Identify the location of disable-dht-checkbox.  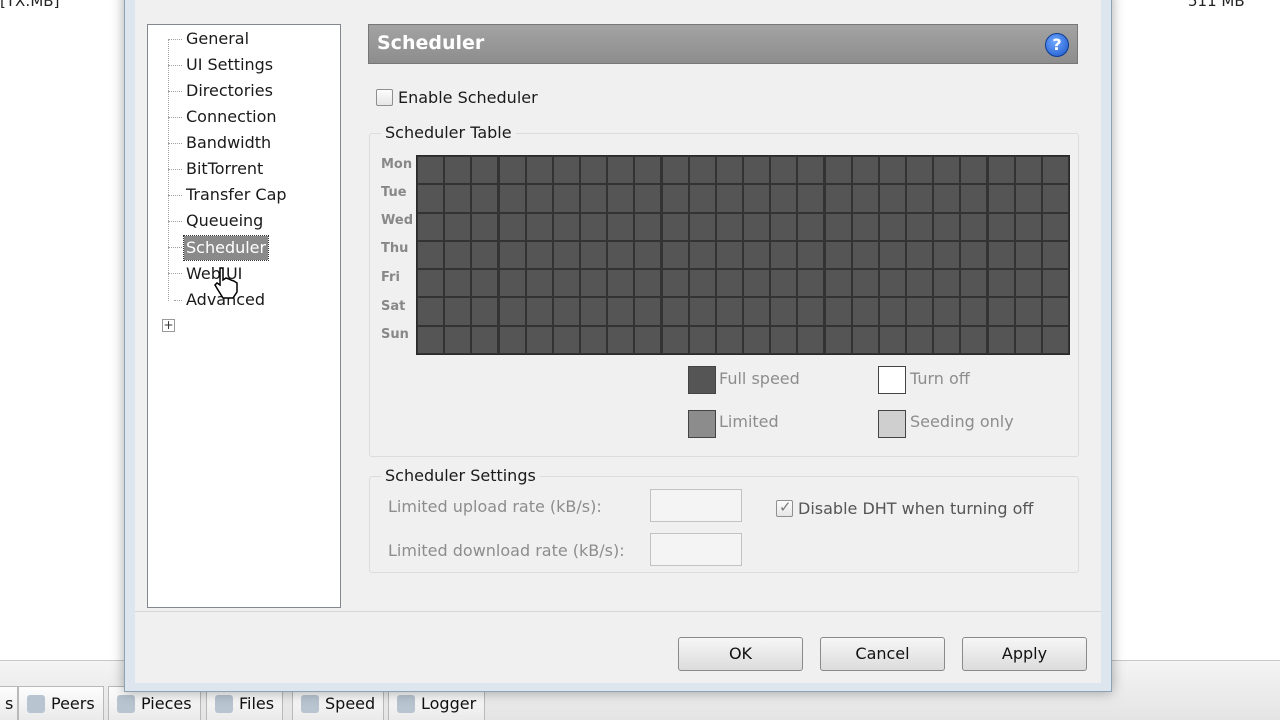
(784, 507).